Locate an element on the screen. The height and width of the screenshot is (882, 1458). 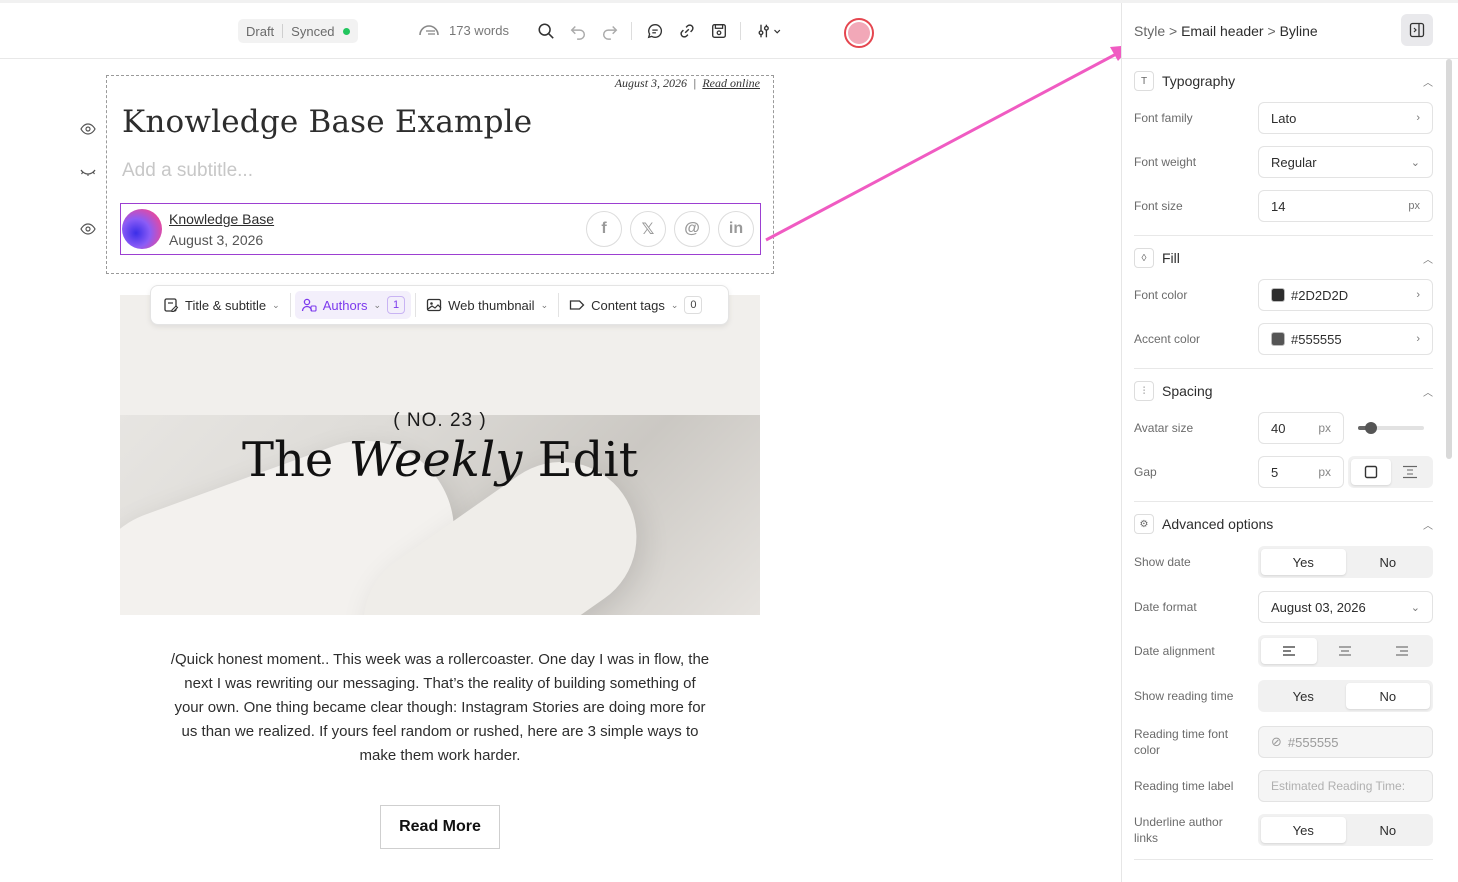
typography-section-header: T Typography ︿ is located at coordinates (1283, 81).